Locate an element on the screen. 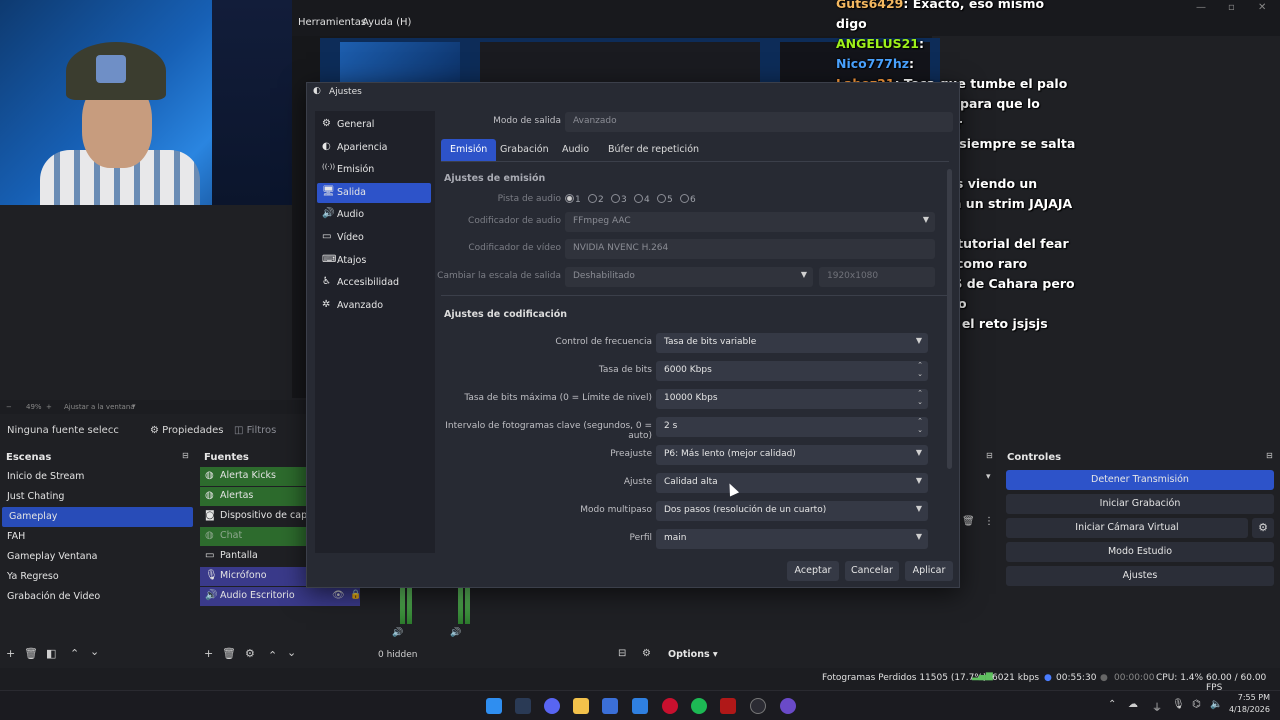 The width and height of the screenshot is (1280, 720). scene-item: Just Chating is located at coordinates (97, 497).